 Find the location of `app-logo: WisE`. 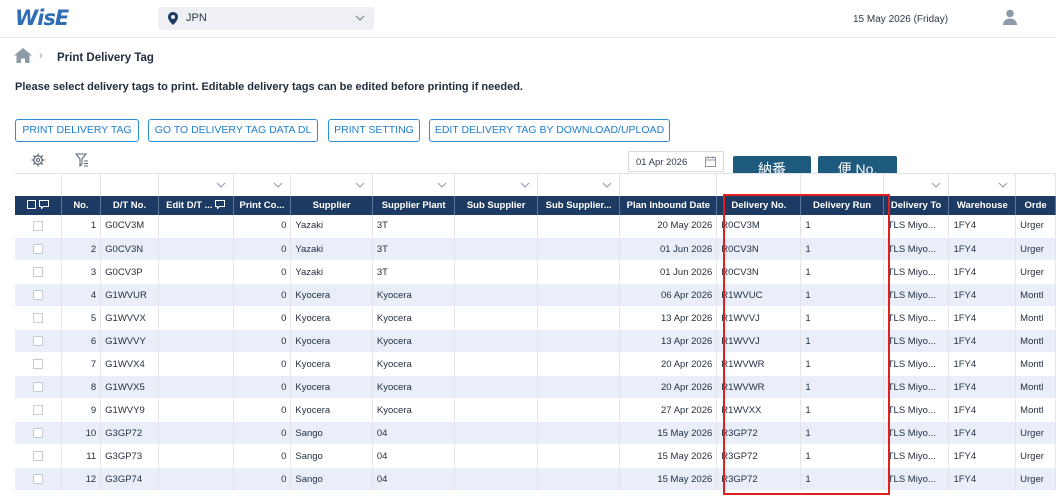

app-logo: WisE is located at coordinates (42, 18).